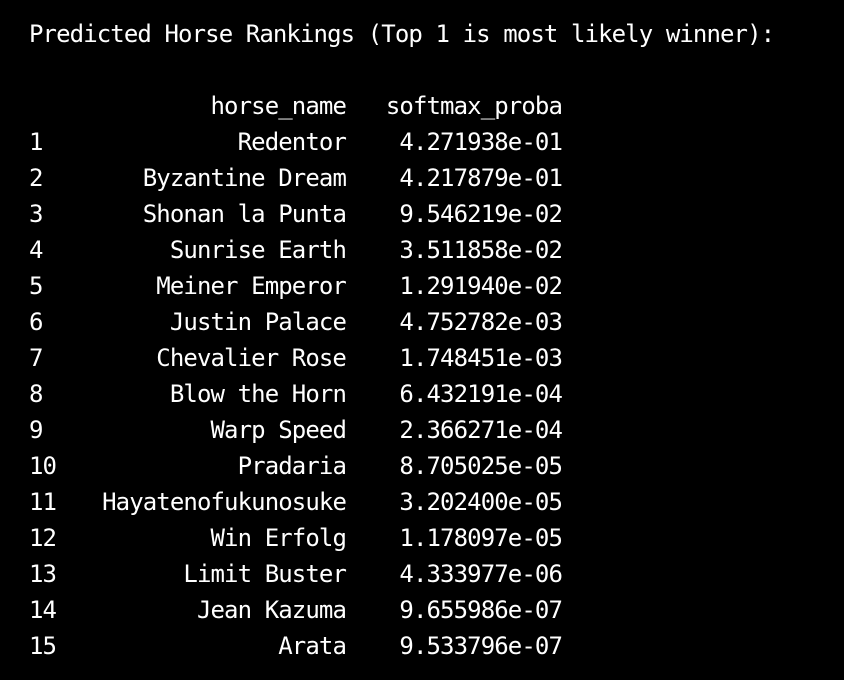  I want to click on row-index: 8, so click(36, 394).